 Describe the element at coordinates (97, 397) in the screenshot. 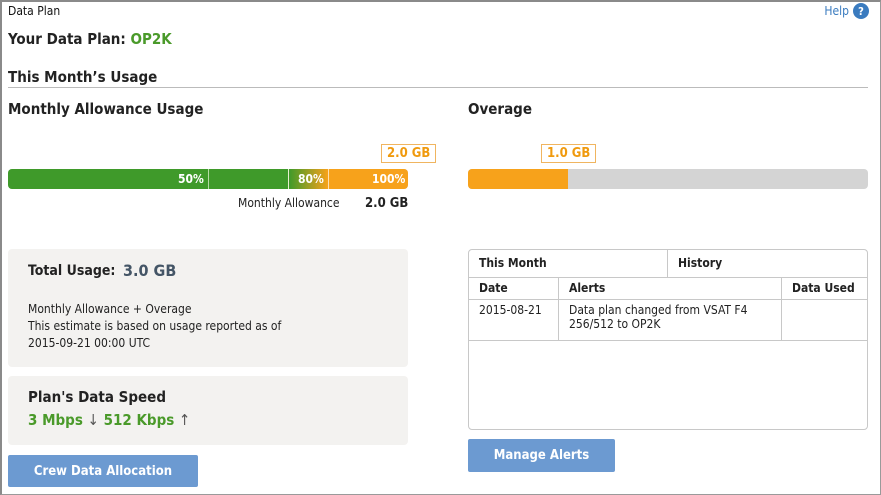

I see `data-speed-title: Plan's Data Speed` at that location.